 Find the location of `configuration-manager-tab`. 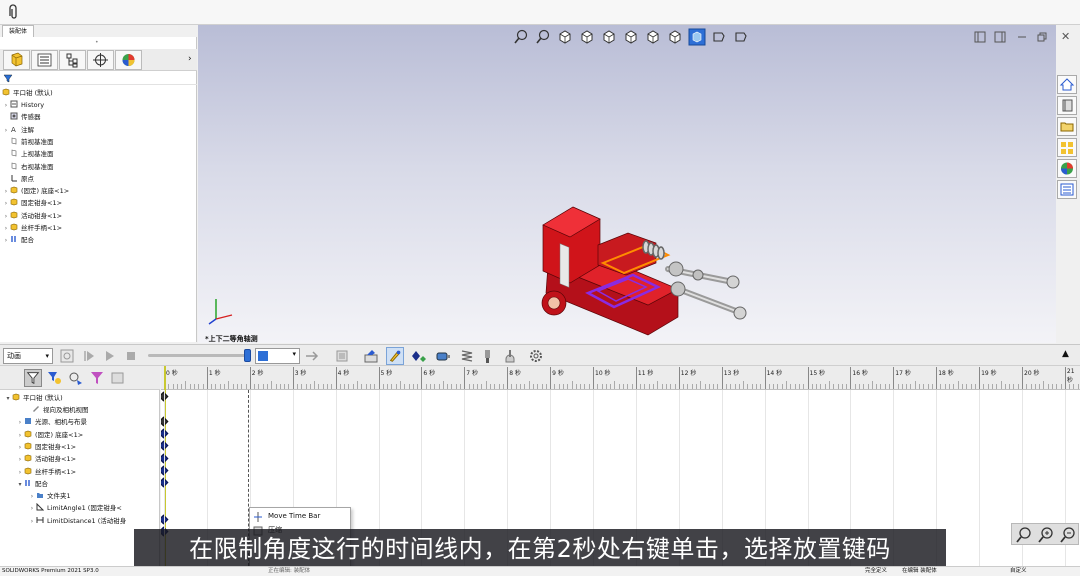

configuration-manager-tab is located at coordinates (72, 60).